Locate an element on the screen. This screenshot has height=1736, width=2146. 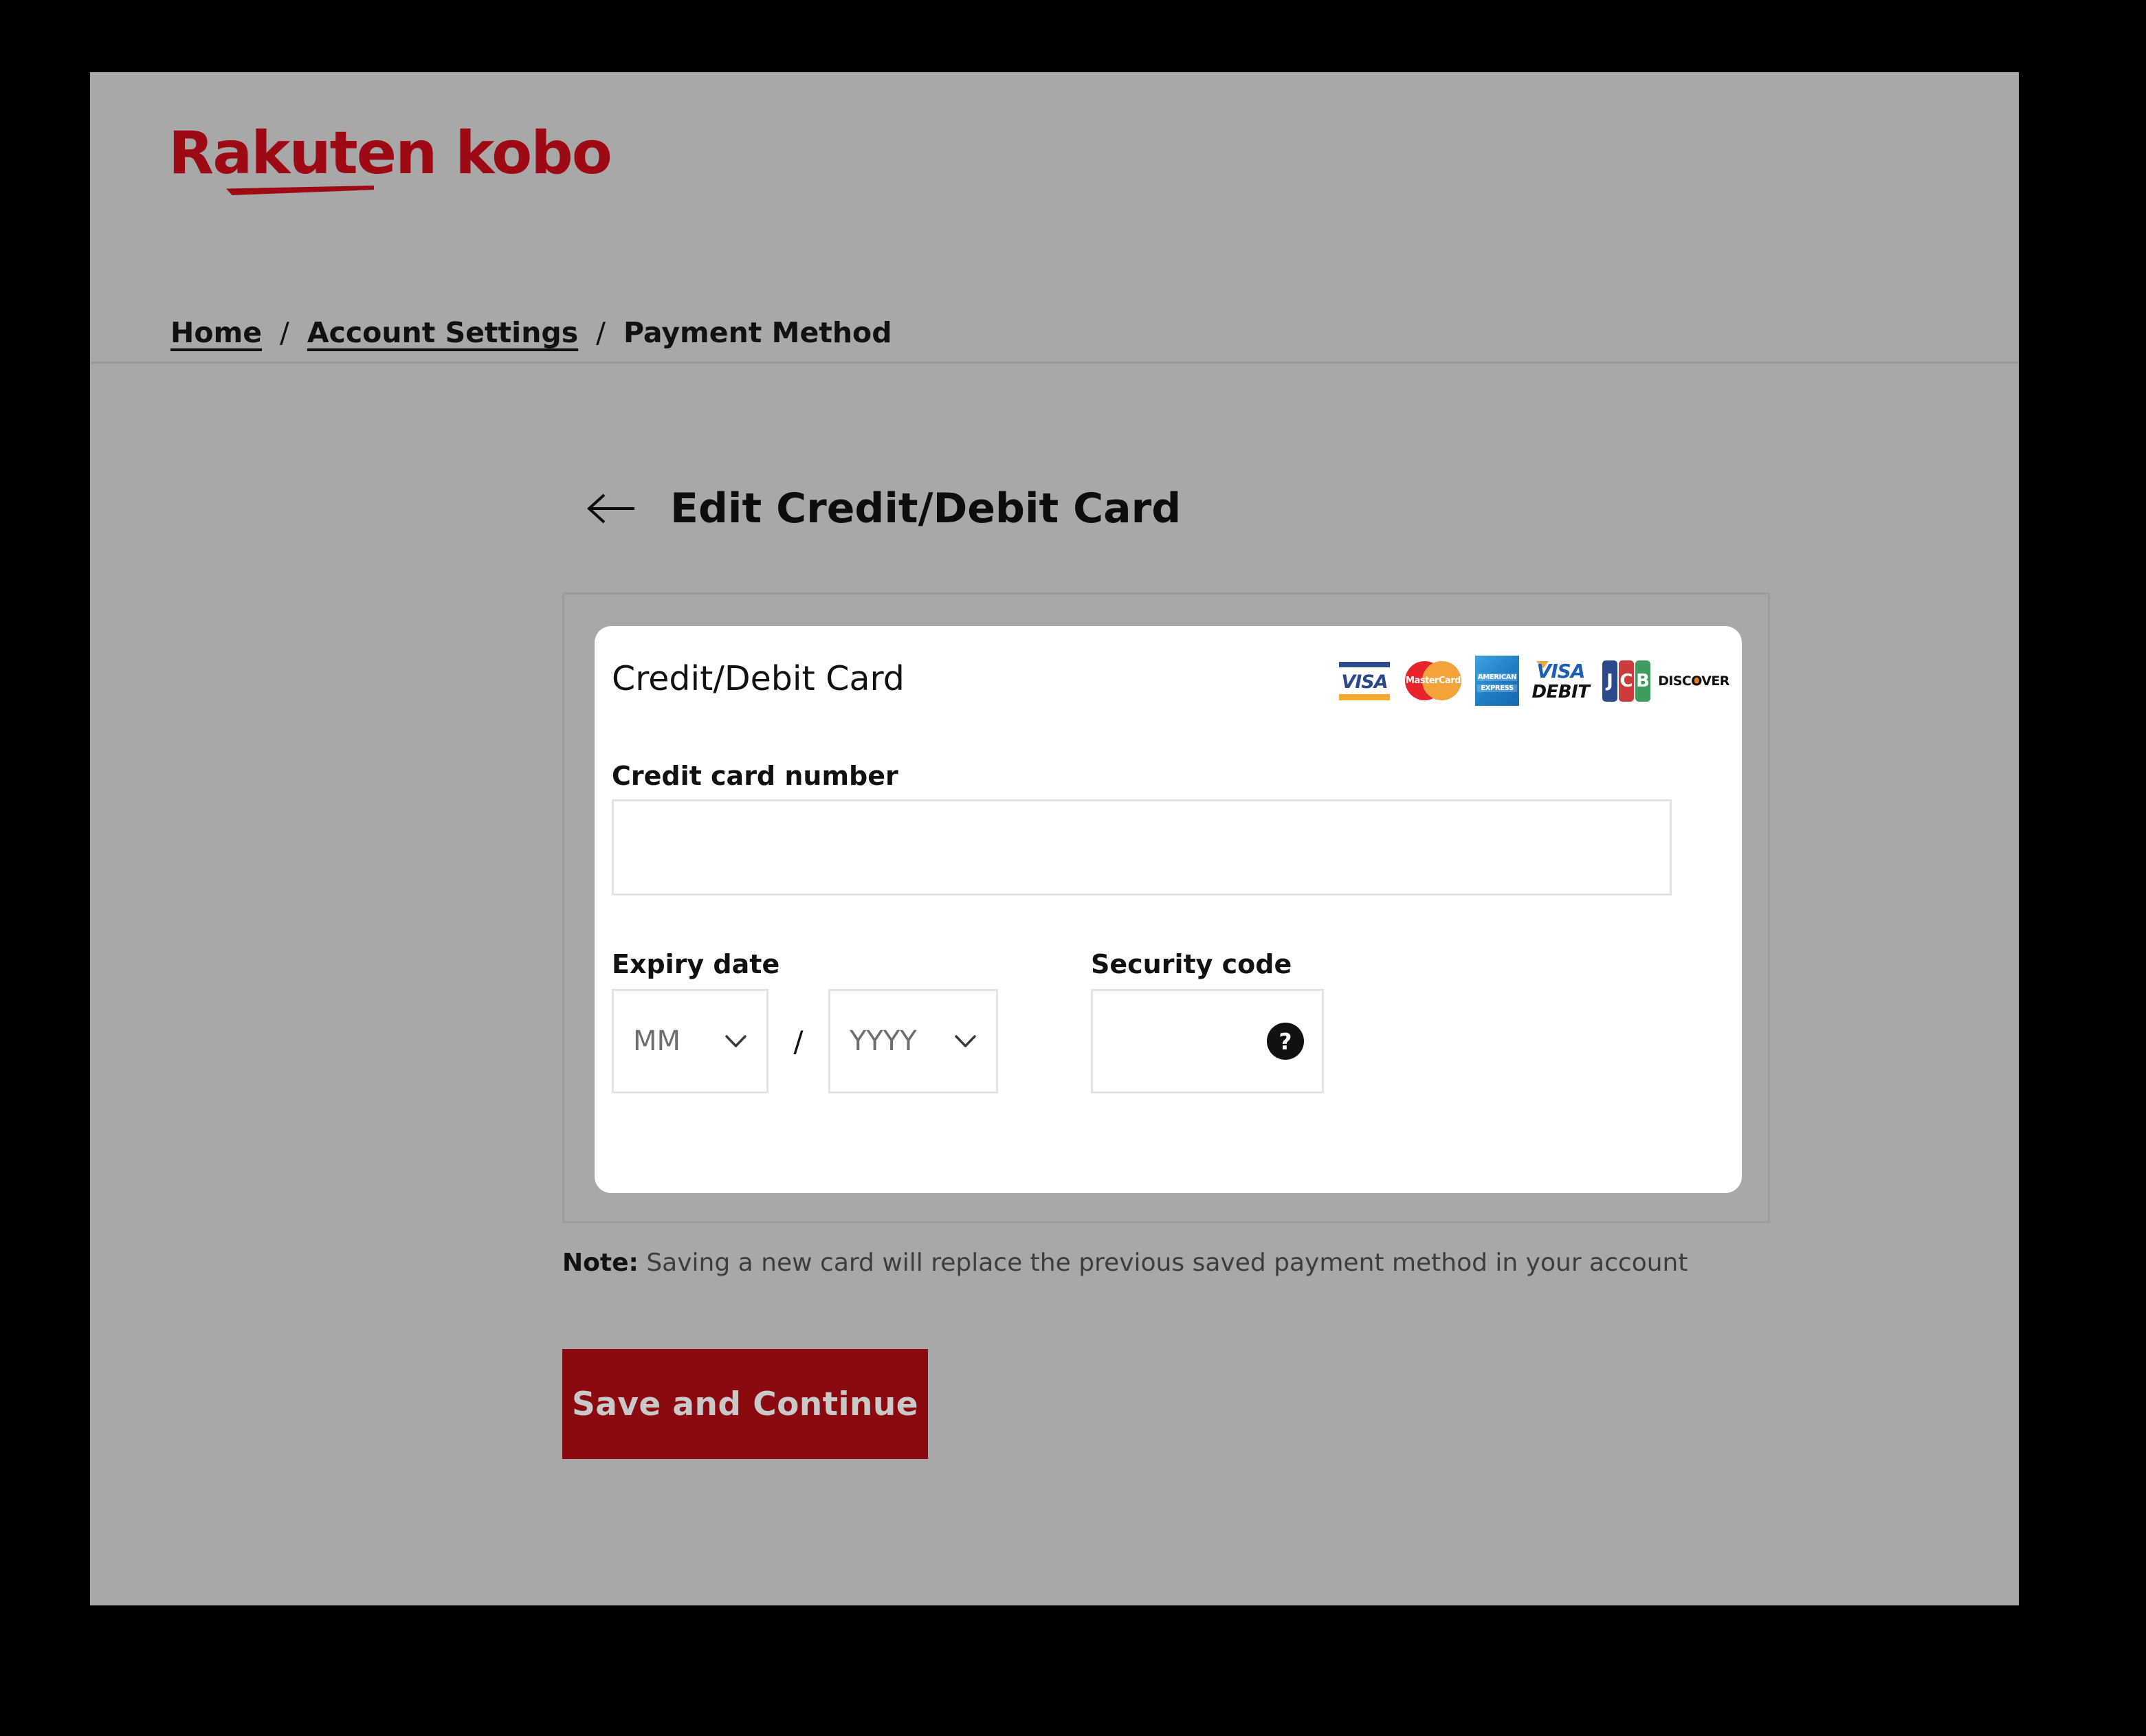
rakuten-kobo-logo: Rakuten kobo is located at coordinates (390, 157).